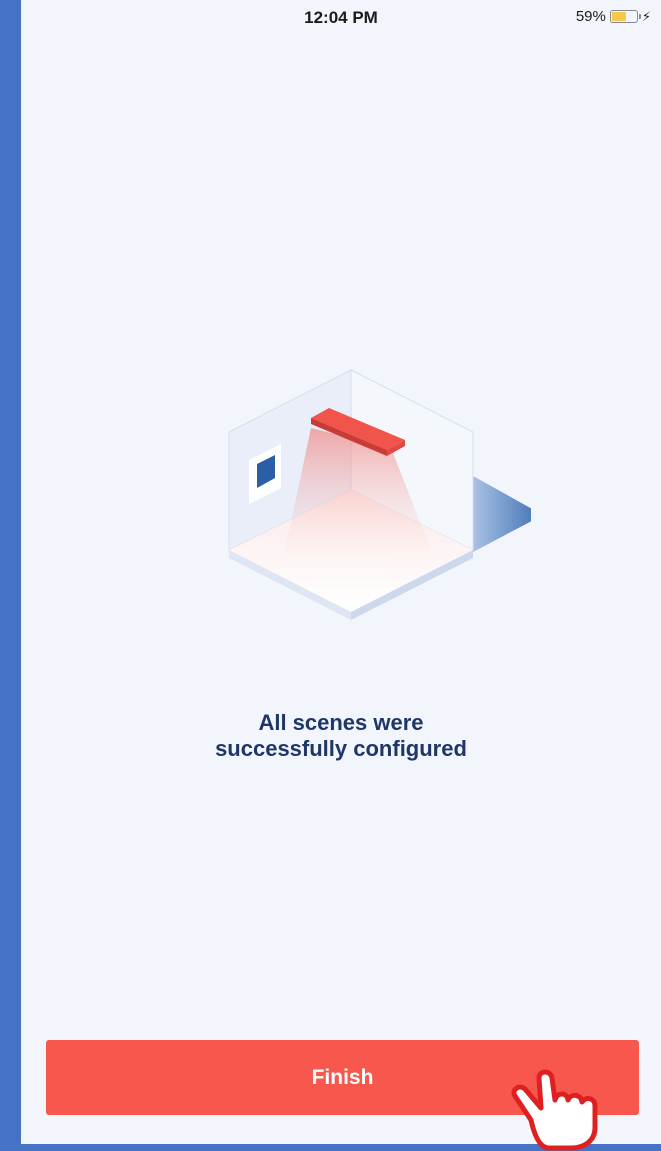 The image size is (661, 1151). I want to click on status-time: 12:04 PM, so click(341, 17).